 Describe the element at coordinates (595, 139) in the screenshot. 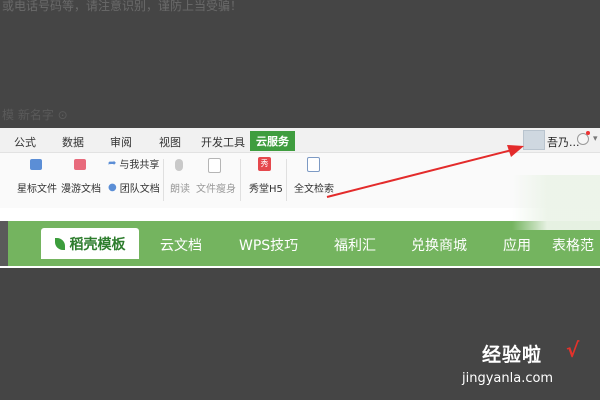

I see `chevron-down-icon: ▾` at that location.